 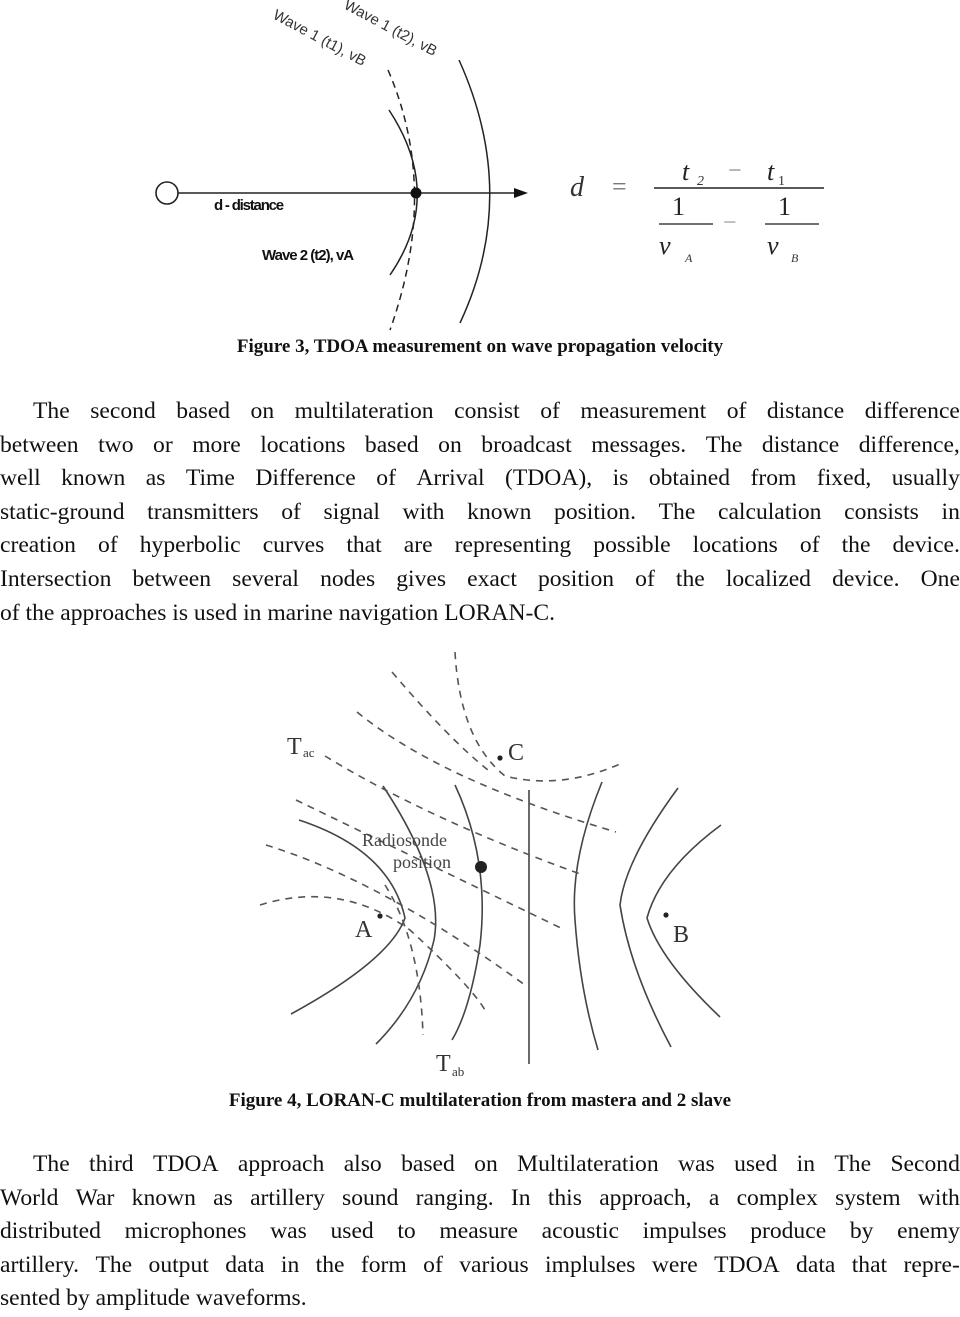 What do you see at coordinates (700, 181) in the screenshot?
I see `formula-t2-sub: 2` at bounding box center [700, 181].